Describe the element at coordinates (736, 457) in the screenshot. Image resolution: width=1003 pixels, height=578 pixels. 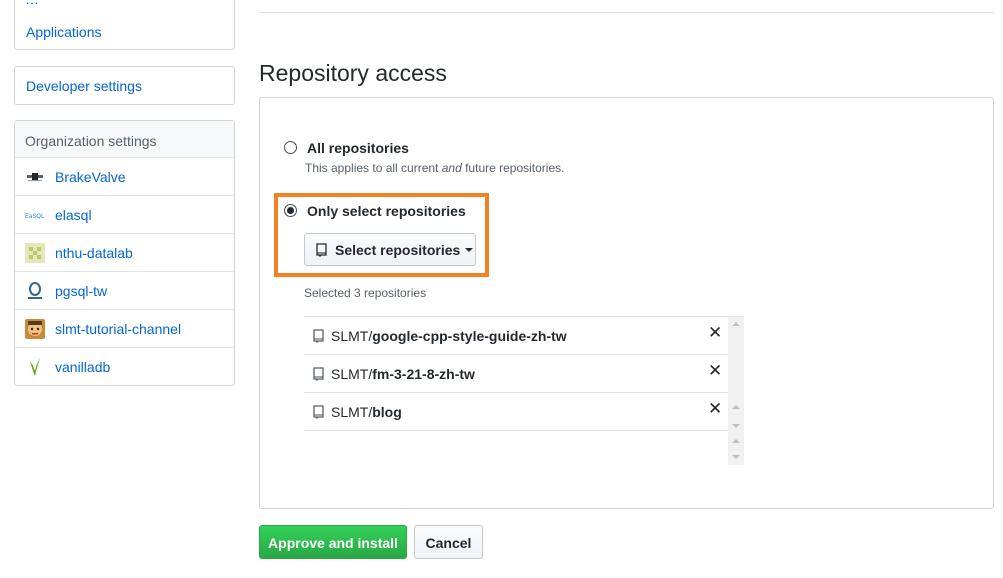
I see `scroll-down-arrow-icon` at that location.